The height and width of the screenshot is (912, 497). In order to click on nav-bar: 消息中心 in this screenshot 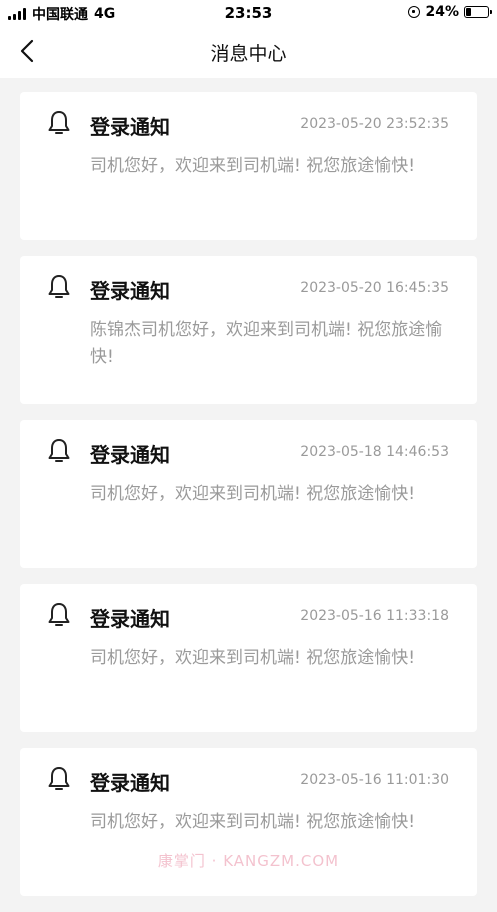, I will do `click(248, 52)`.